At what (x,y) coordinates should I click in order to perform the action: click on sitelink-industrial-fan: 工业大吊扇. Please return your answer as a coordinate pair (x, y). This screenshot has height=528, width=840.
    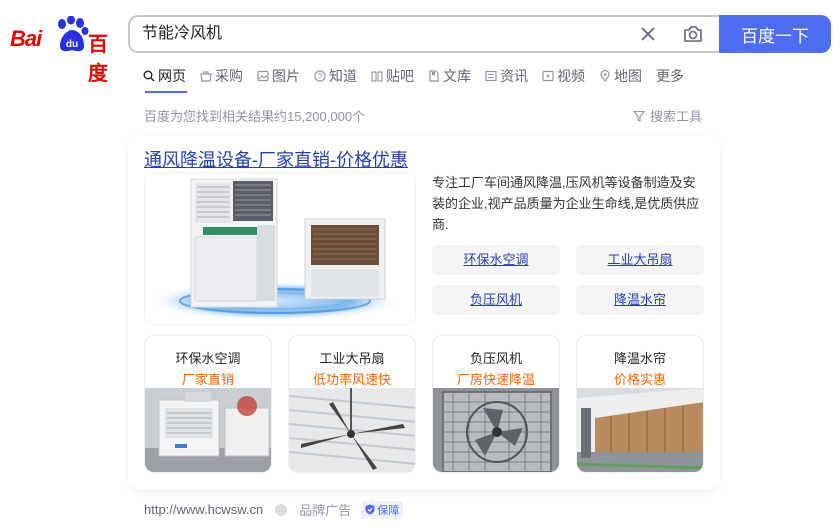
    Looking at the image, I should click on (640, 260).